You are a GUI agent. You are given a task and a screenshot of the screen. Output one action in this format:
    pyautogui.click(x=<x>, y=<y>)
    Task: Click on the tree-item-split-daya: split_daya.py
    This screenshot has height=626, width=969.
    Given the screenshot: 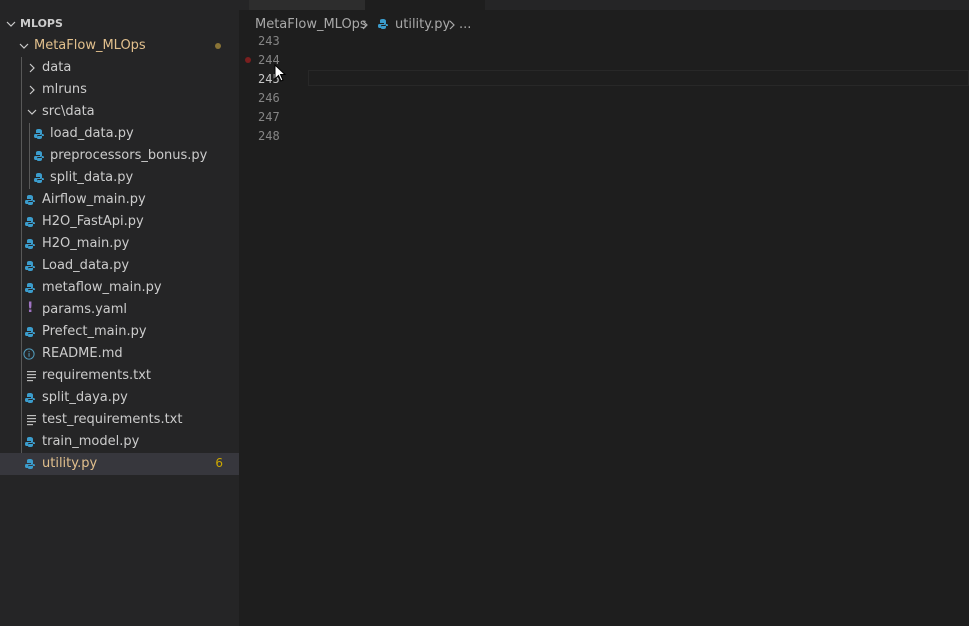 What is the action you would take?
    pyautogui.click(x=119, y=398)
    